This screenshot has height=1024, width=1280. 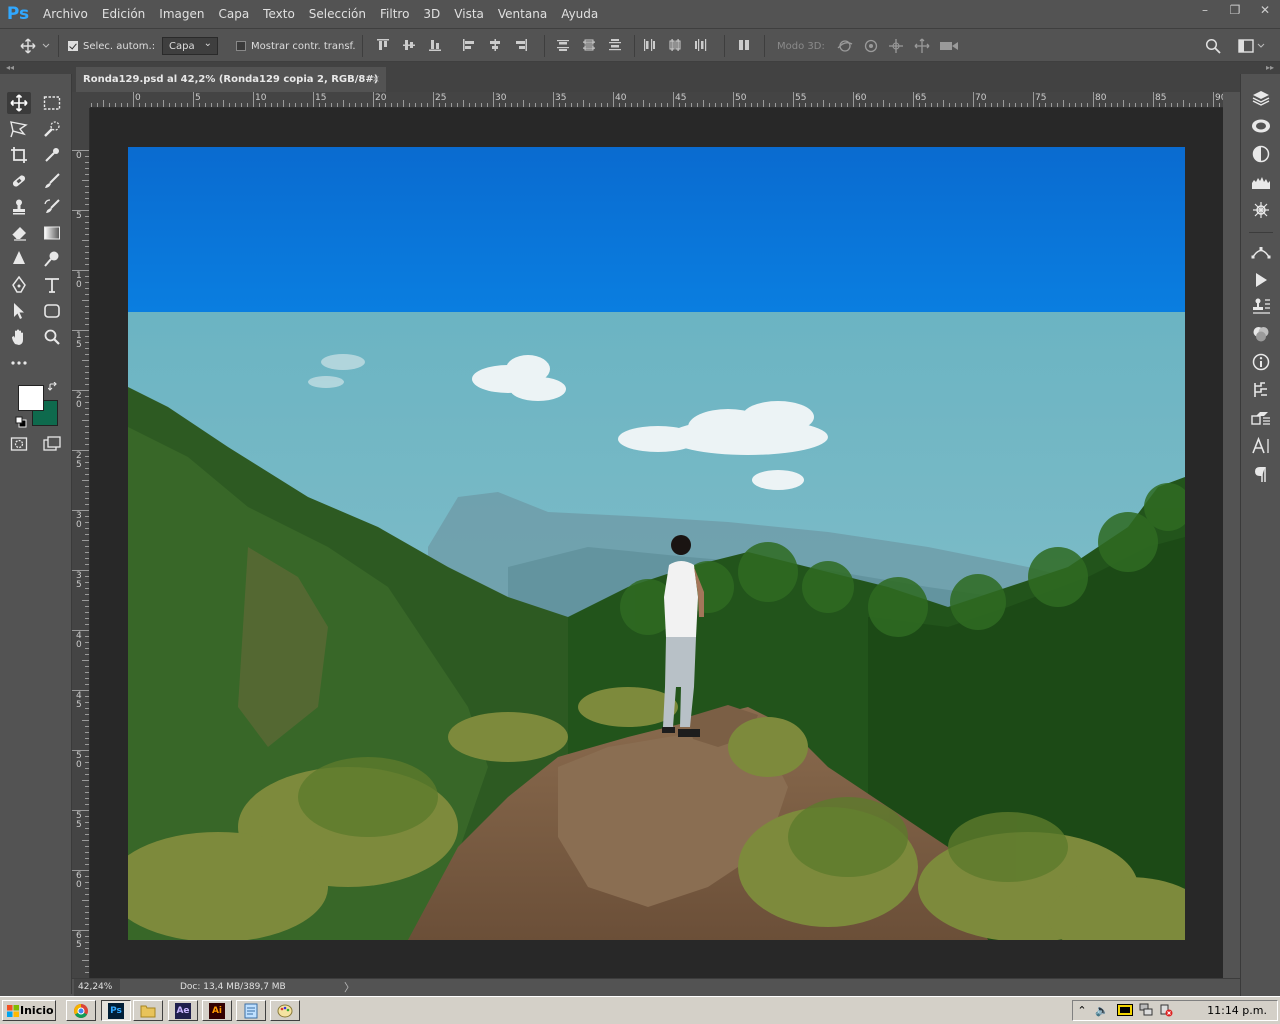 I want to click on taskbar-after-effects: Ae, so click(x=183, y=1010).